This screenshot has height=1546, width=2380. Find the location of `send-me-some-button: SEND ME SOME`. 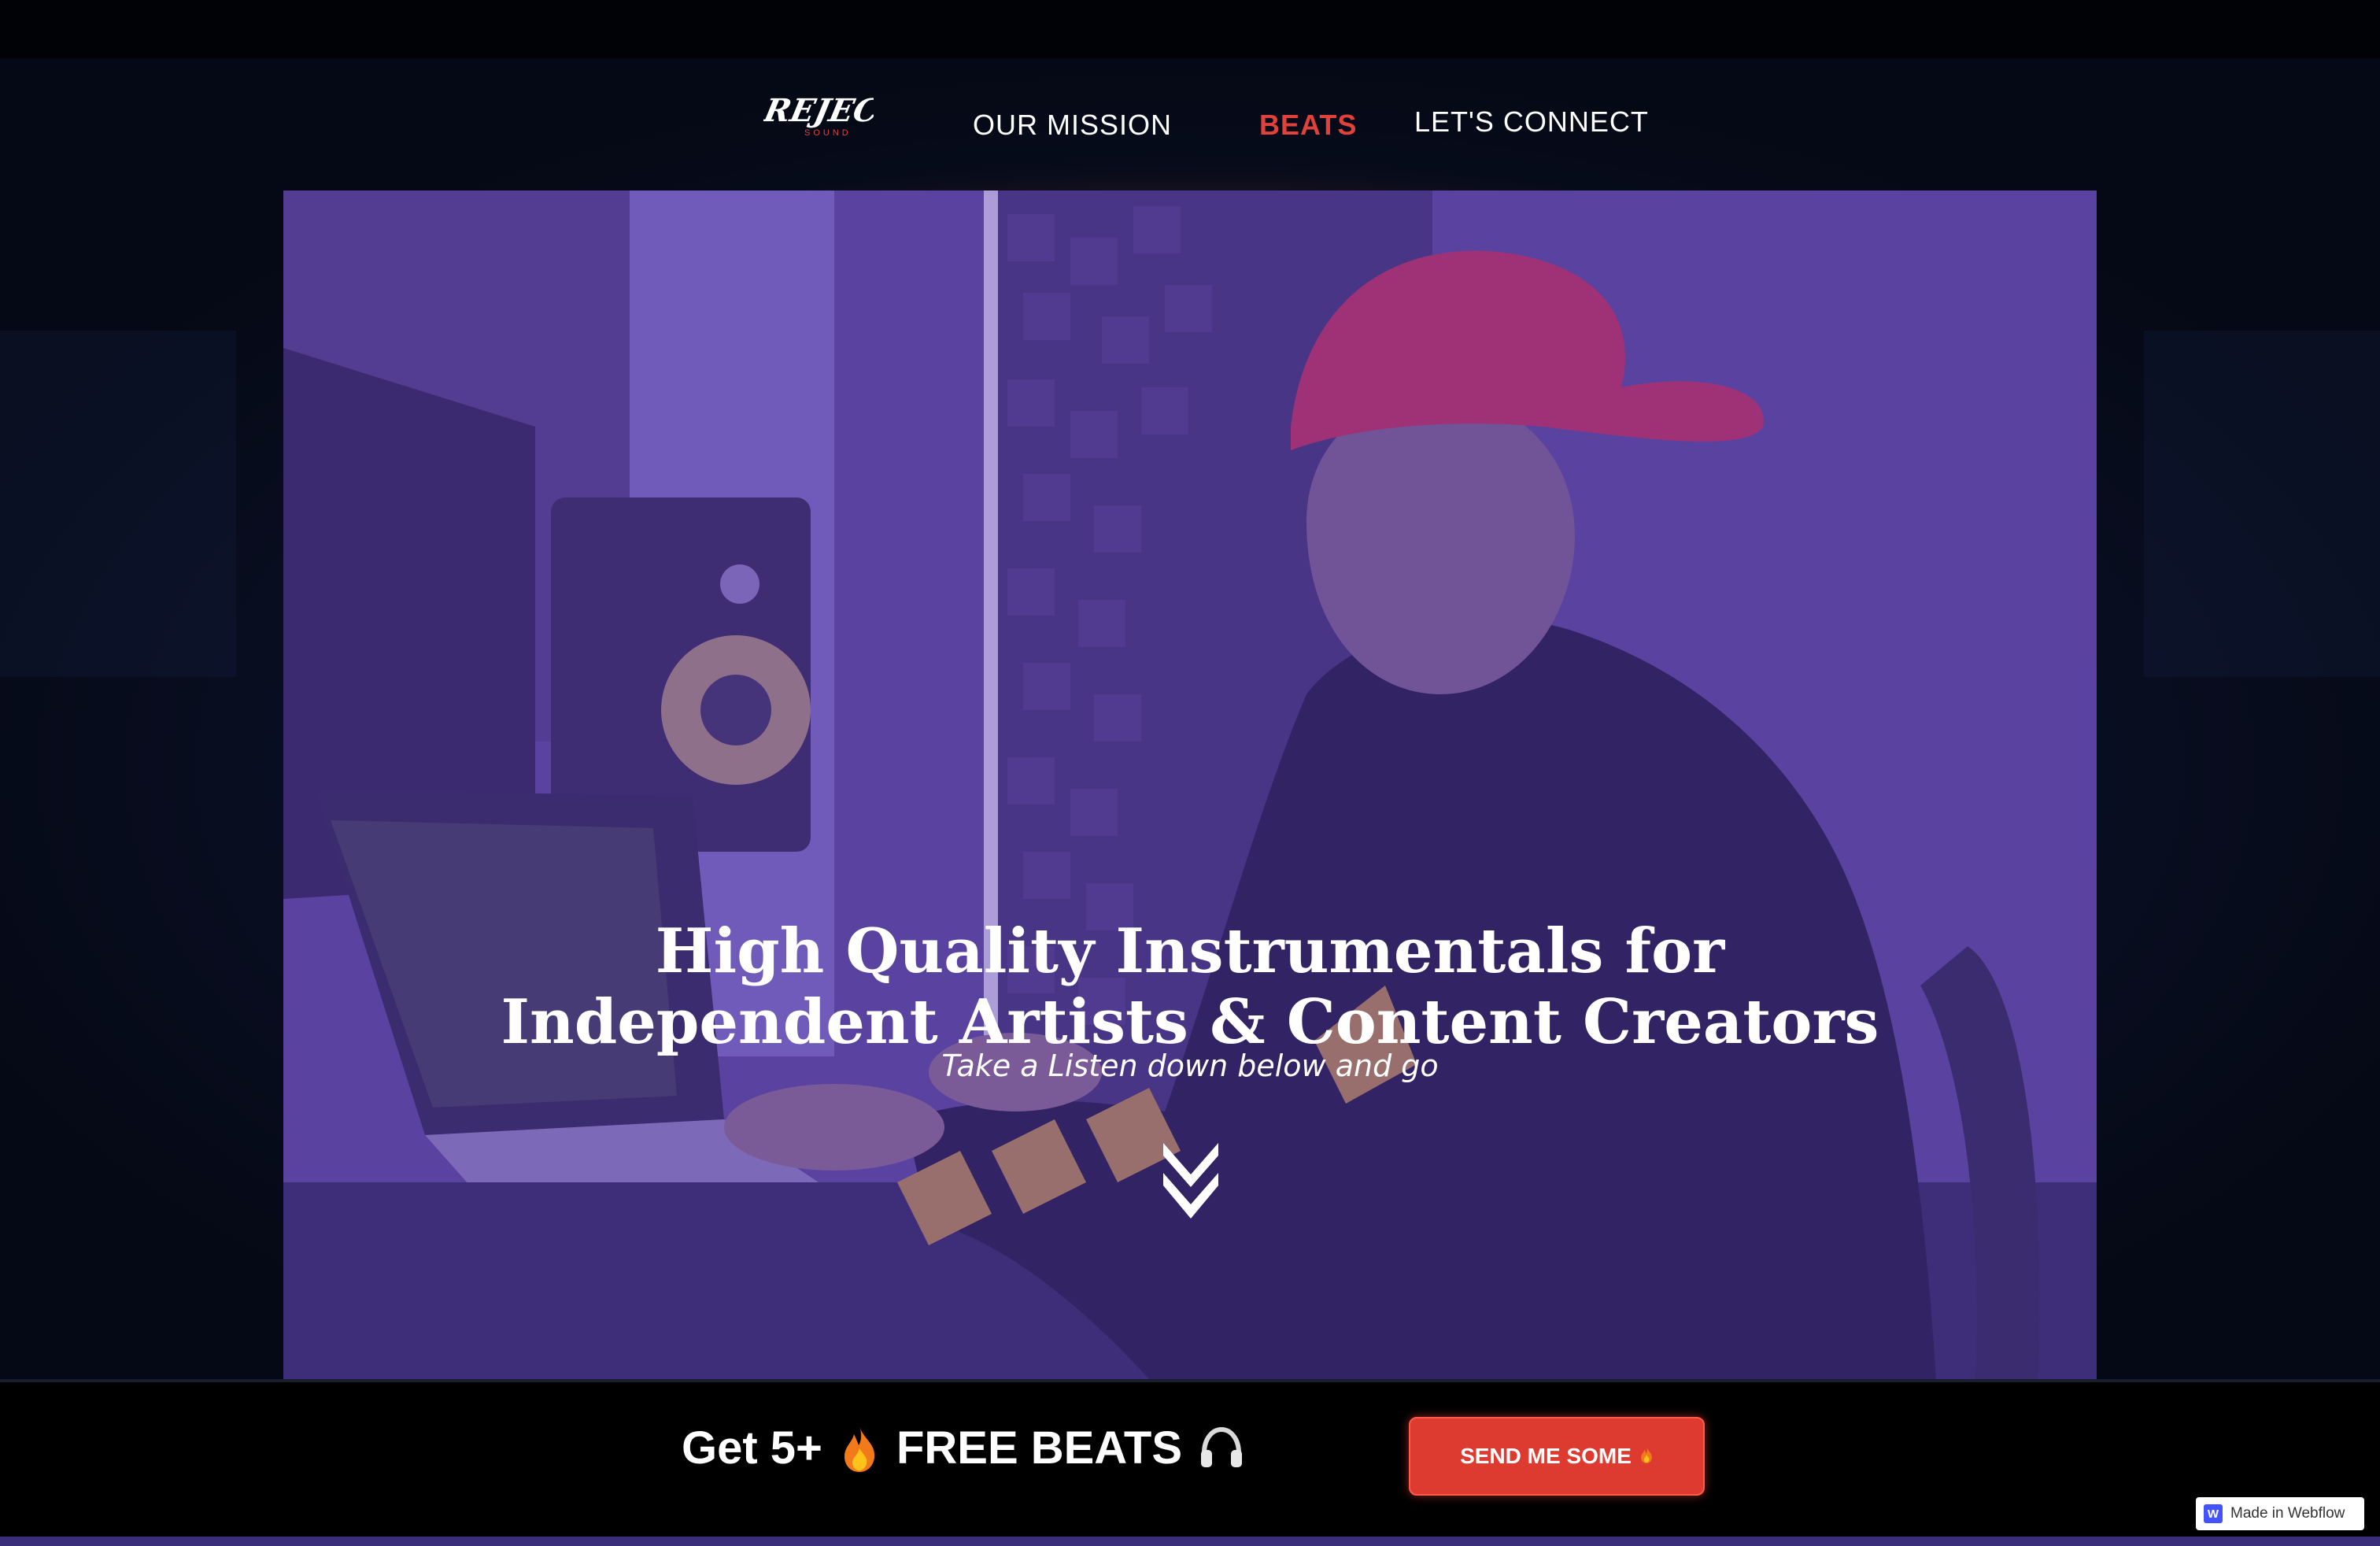

send-me-some-button: SEND ME SOME is located at coordinates (1557, 1456).